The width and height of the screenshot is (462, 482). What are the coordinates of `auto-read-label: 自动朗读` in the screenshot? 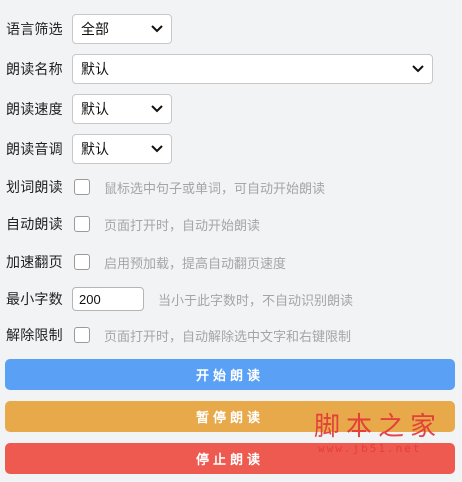 It's located at (34, 224).